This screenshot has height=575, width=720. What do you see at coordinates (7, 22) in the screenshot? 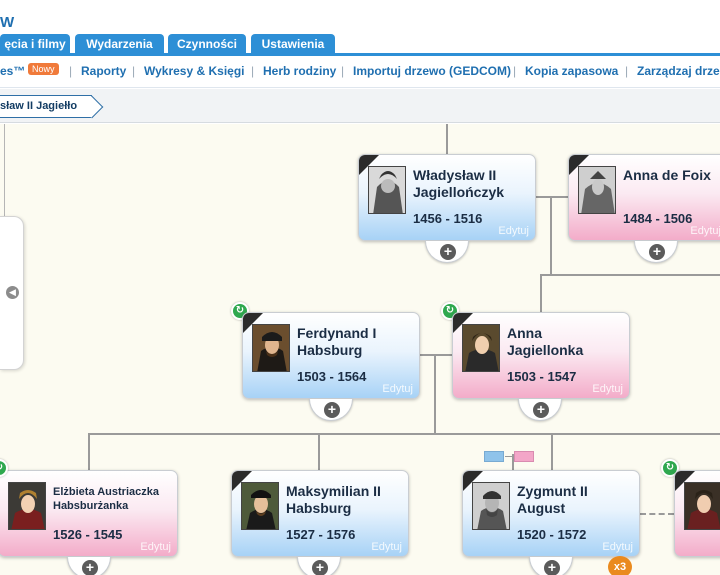
I see `app-title: W` at bounding box center [7, 22].